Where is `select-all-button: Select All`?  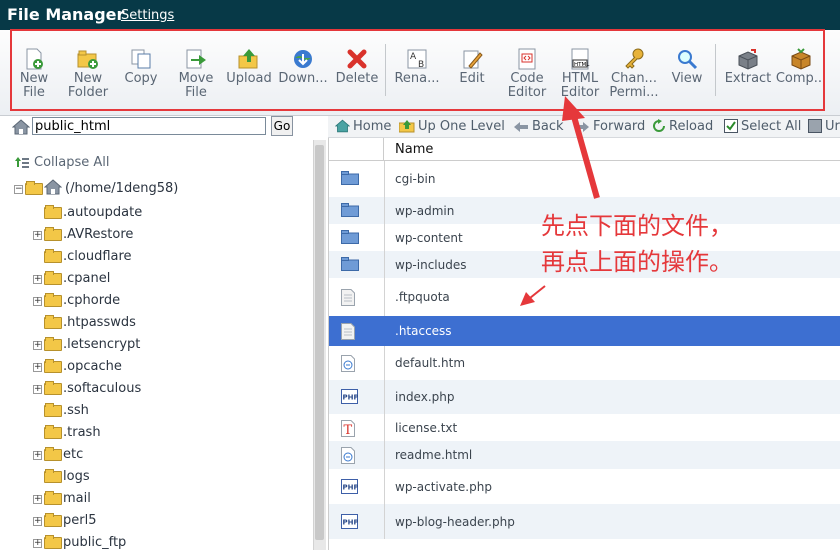
select-all-button: Select All is located at coordinates (762, 127).